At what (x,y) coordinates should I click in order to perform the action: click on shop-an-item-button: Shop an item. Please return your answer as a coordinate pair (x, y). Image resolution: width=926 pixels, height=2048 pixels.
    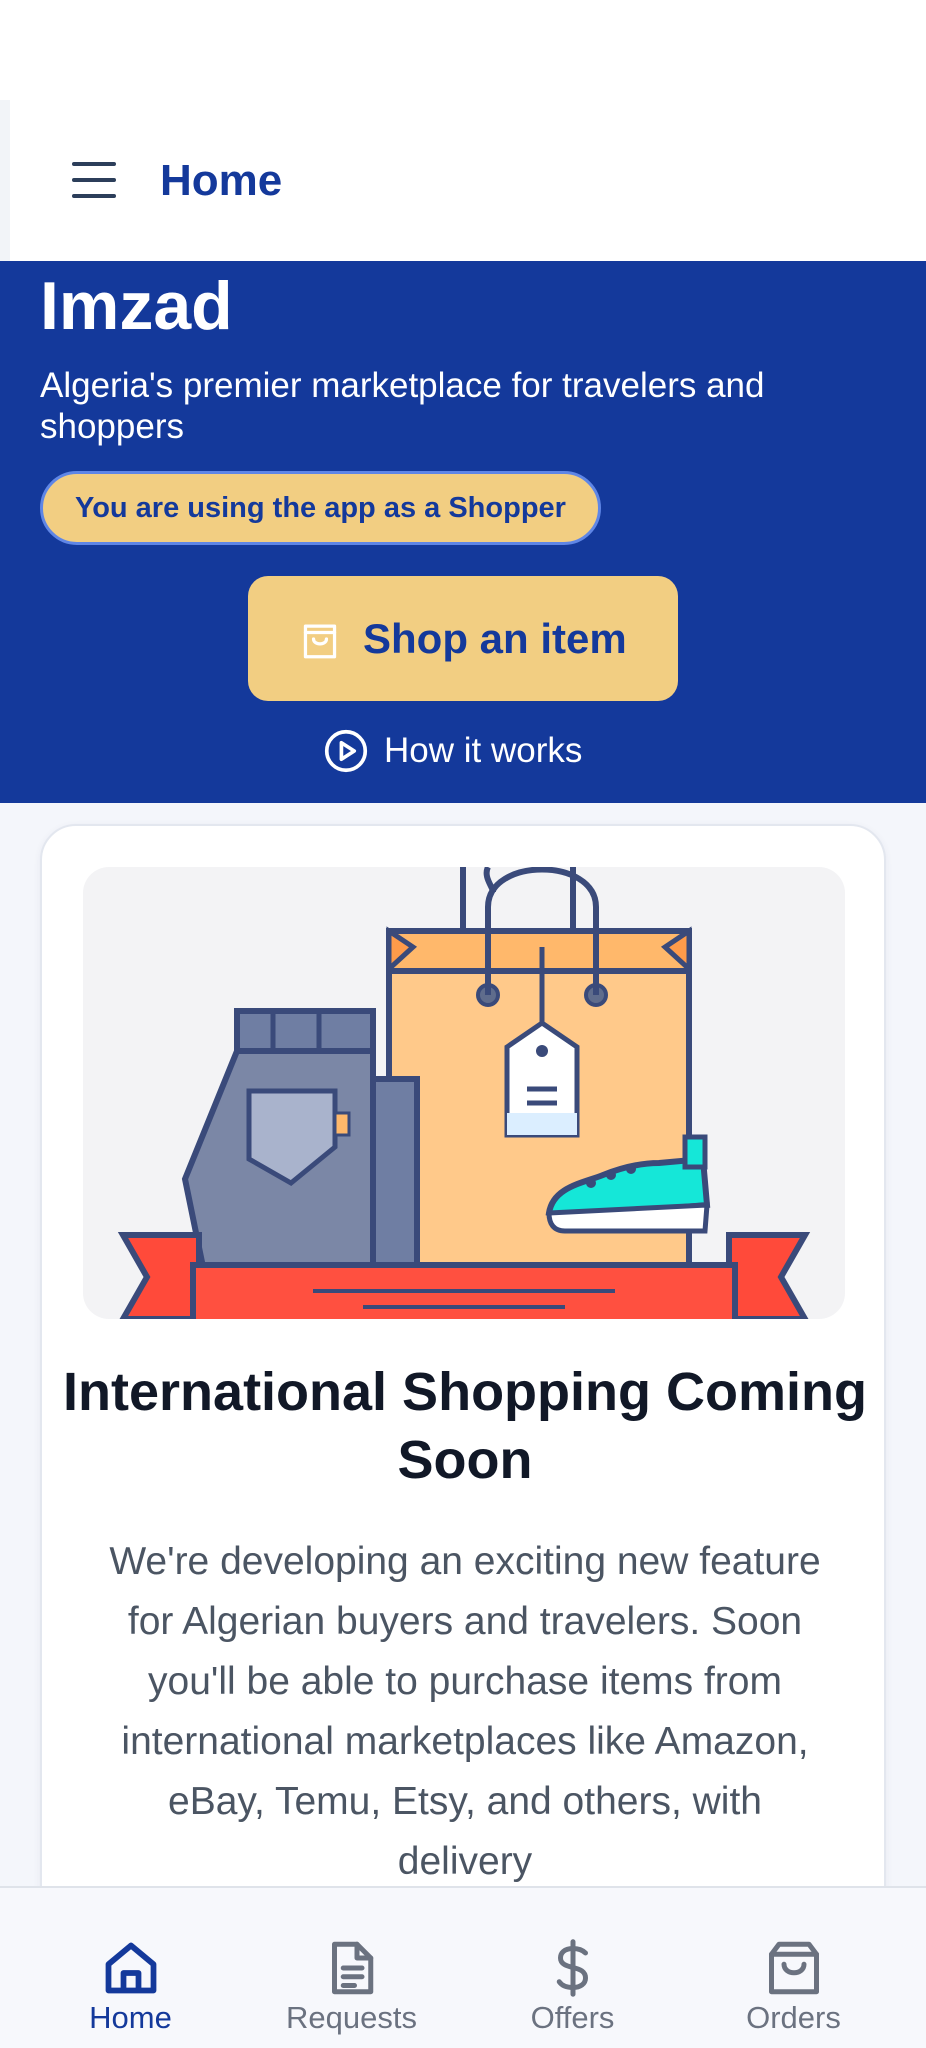
    Looking at the image, I should click on (463, 638).